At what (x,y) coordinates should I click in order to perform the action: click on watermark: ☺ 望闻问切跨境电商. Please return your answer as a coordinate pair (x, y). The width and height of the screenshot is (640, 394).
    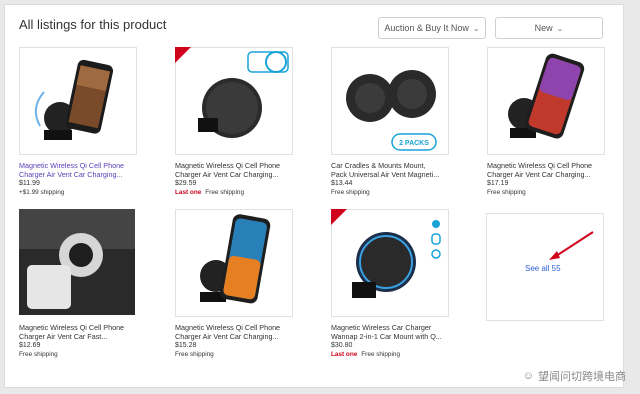
    Looking at the image, I should click on (574, 376).